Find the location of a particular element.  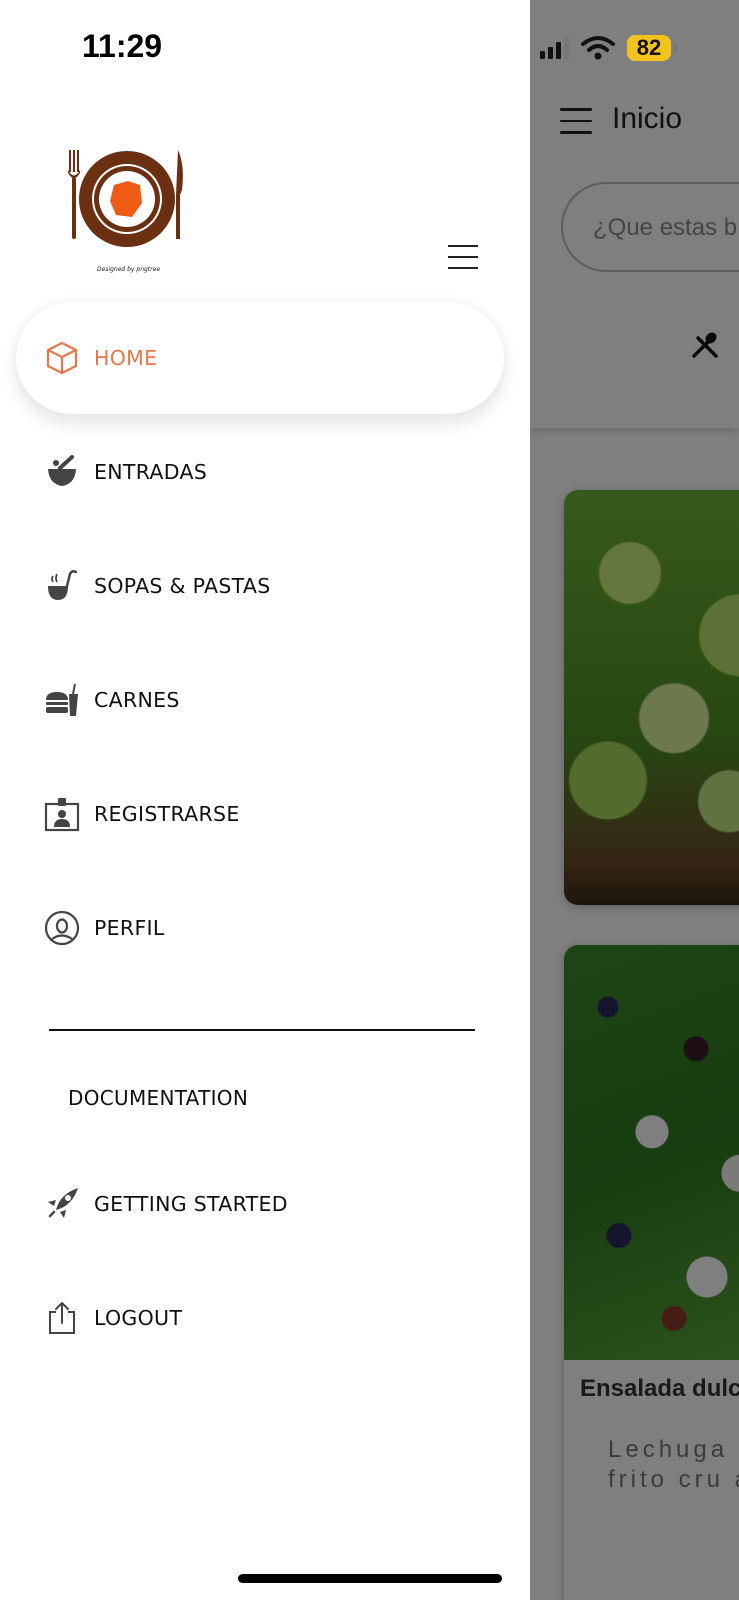

nav-item-perfil: PERFIL is located at coordinates (260, 928).